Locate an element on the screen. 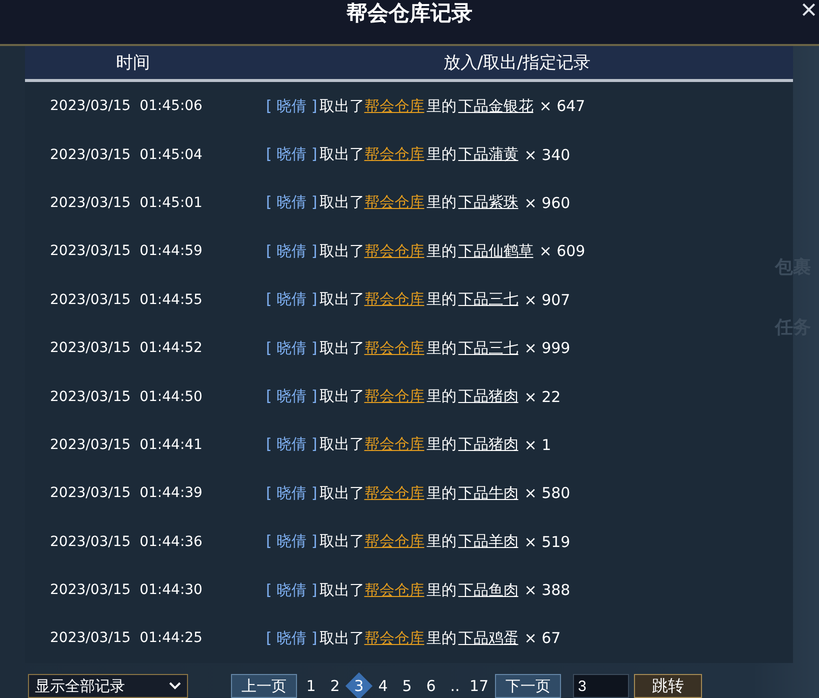 This screenshot has height=698, width=819. item-link: 下品紫珠 is located at coordinates (488, 202).